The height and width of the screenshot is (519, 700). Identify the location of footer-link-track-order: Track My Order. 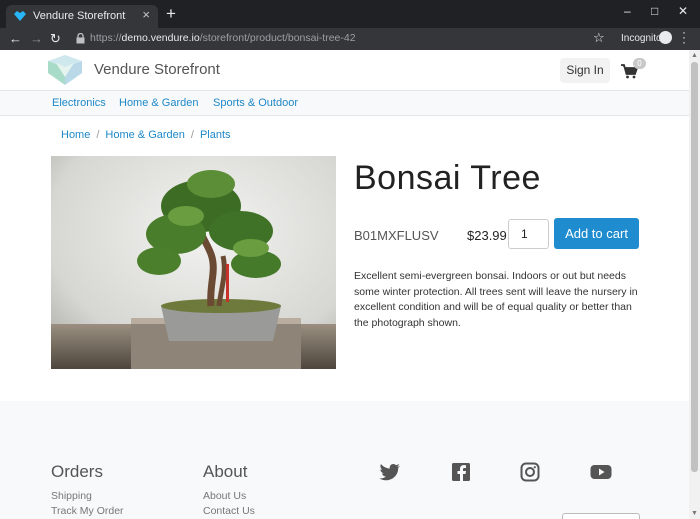
(87, 511).